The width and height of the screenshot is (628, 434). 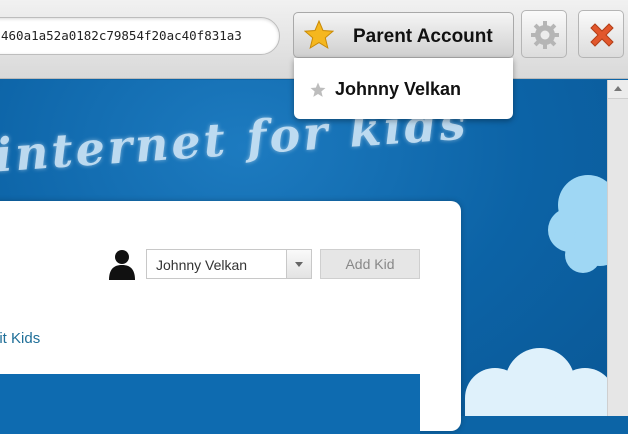 I want to click on kid-select-toggle, so click(x=298, y=264).